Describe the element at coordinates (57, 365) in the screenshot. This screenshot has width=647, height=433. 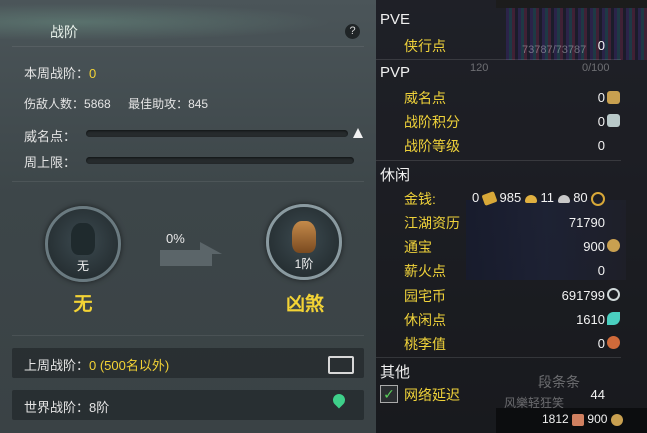
I see `last-week-label: 上周战阶：` at that location.